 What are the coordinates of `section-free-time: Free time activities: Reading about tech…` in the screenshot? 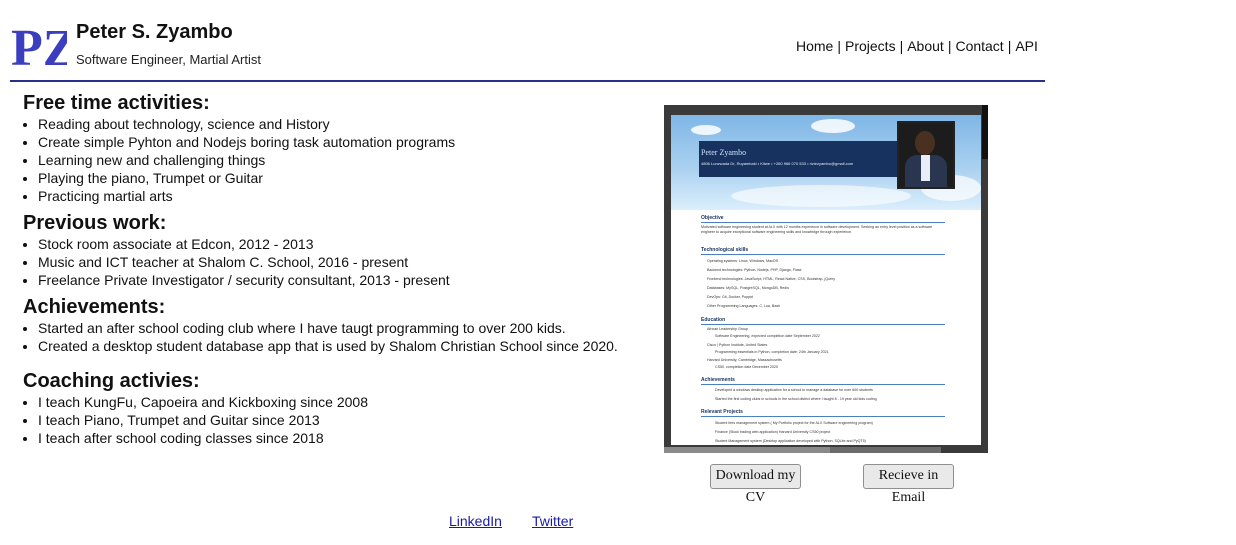 It's located at (323, 148).